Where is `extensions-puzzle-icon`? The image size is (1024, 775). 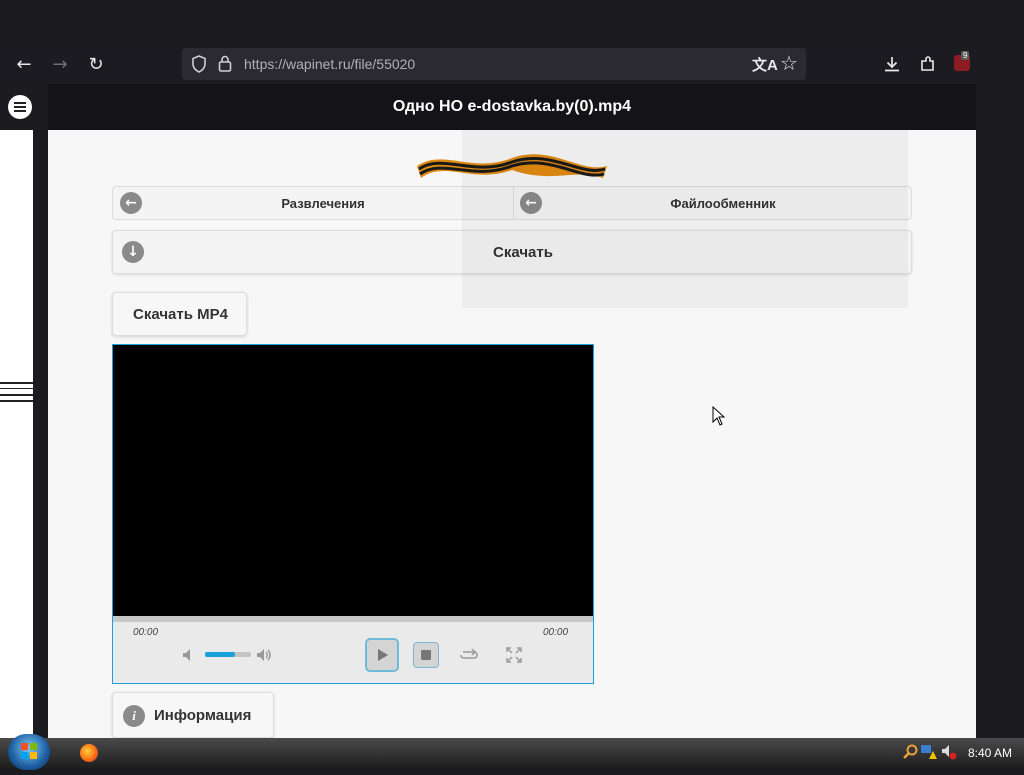 extensions-puzzle-icon is located at coordinates (928, 64).